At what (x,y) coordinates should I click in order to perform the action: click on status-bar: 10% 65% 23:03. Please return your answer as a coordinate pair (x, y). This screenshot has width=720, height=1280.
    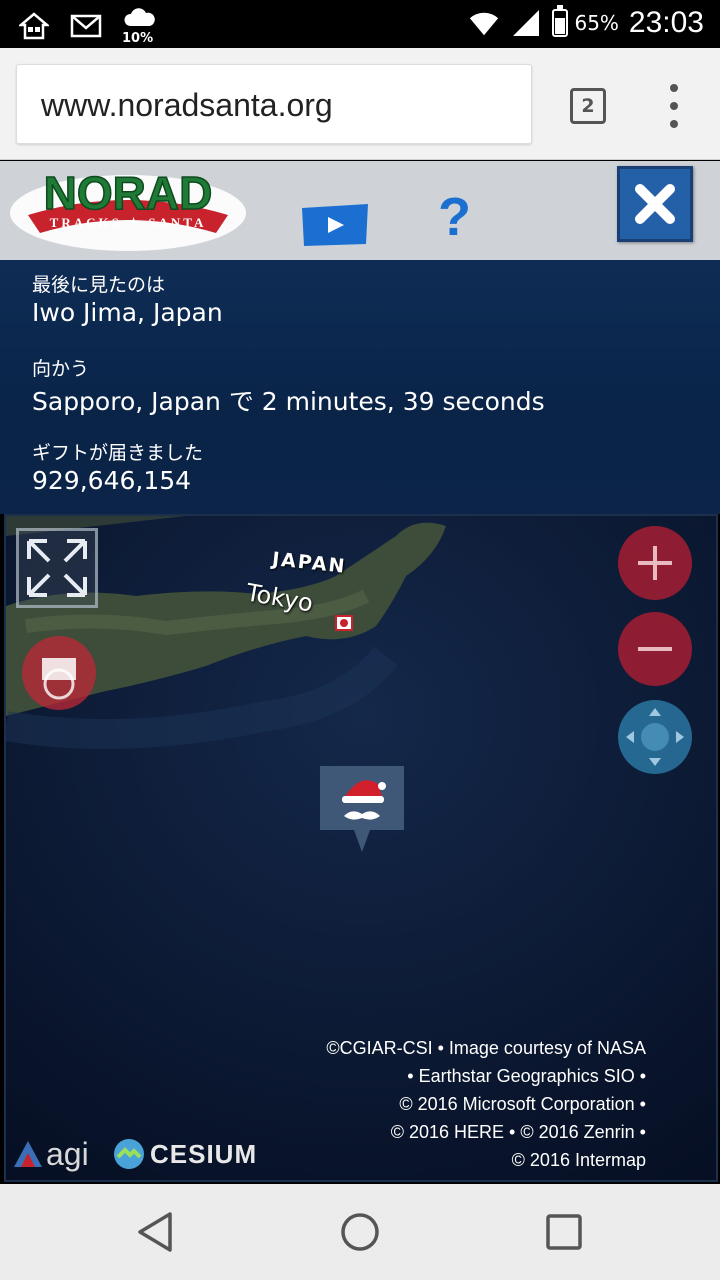
    Looking at the image, I should click on (360, 24).